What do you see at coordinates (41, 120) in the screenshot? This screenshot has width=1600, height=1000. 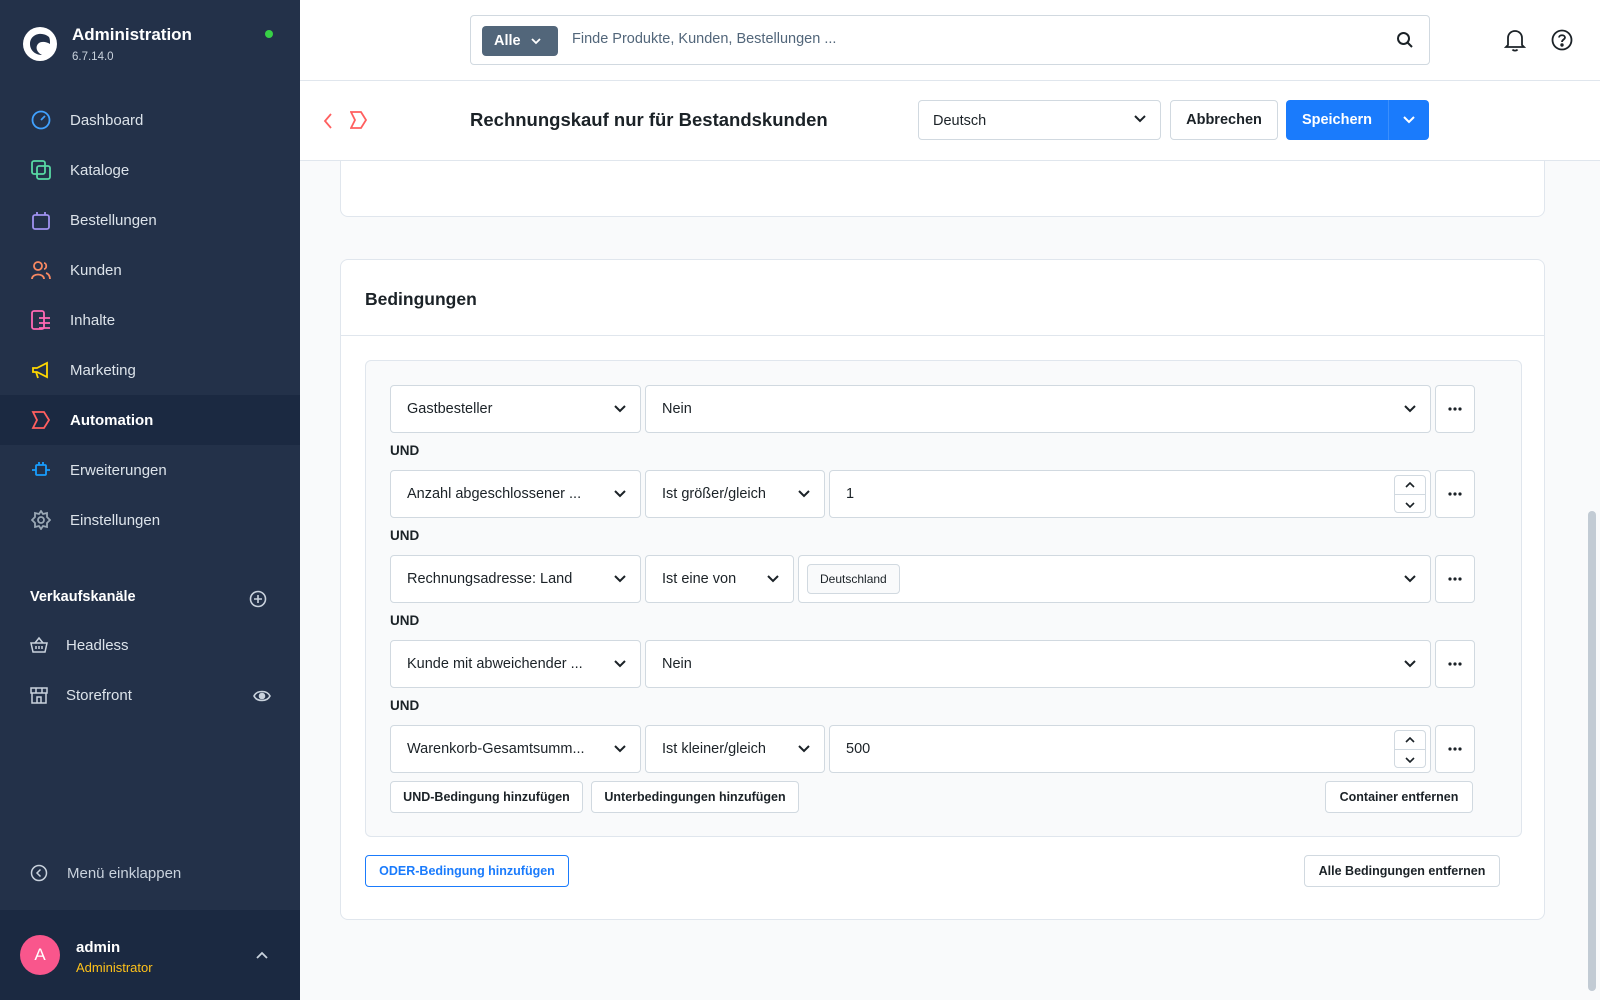 I see `dashboard-icon` at bounding box center [41, 120].